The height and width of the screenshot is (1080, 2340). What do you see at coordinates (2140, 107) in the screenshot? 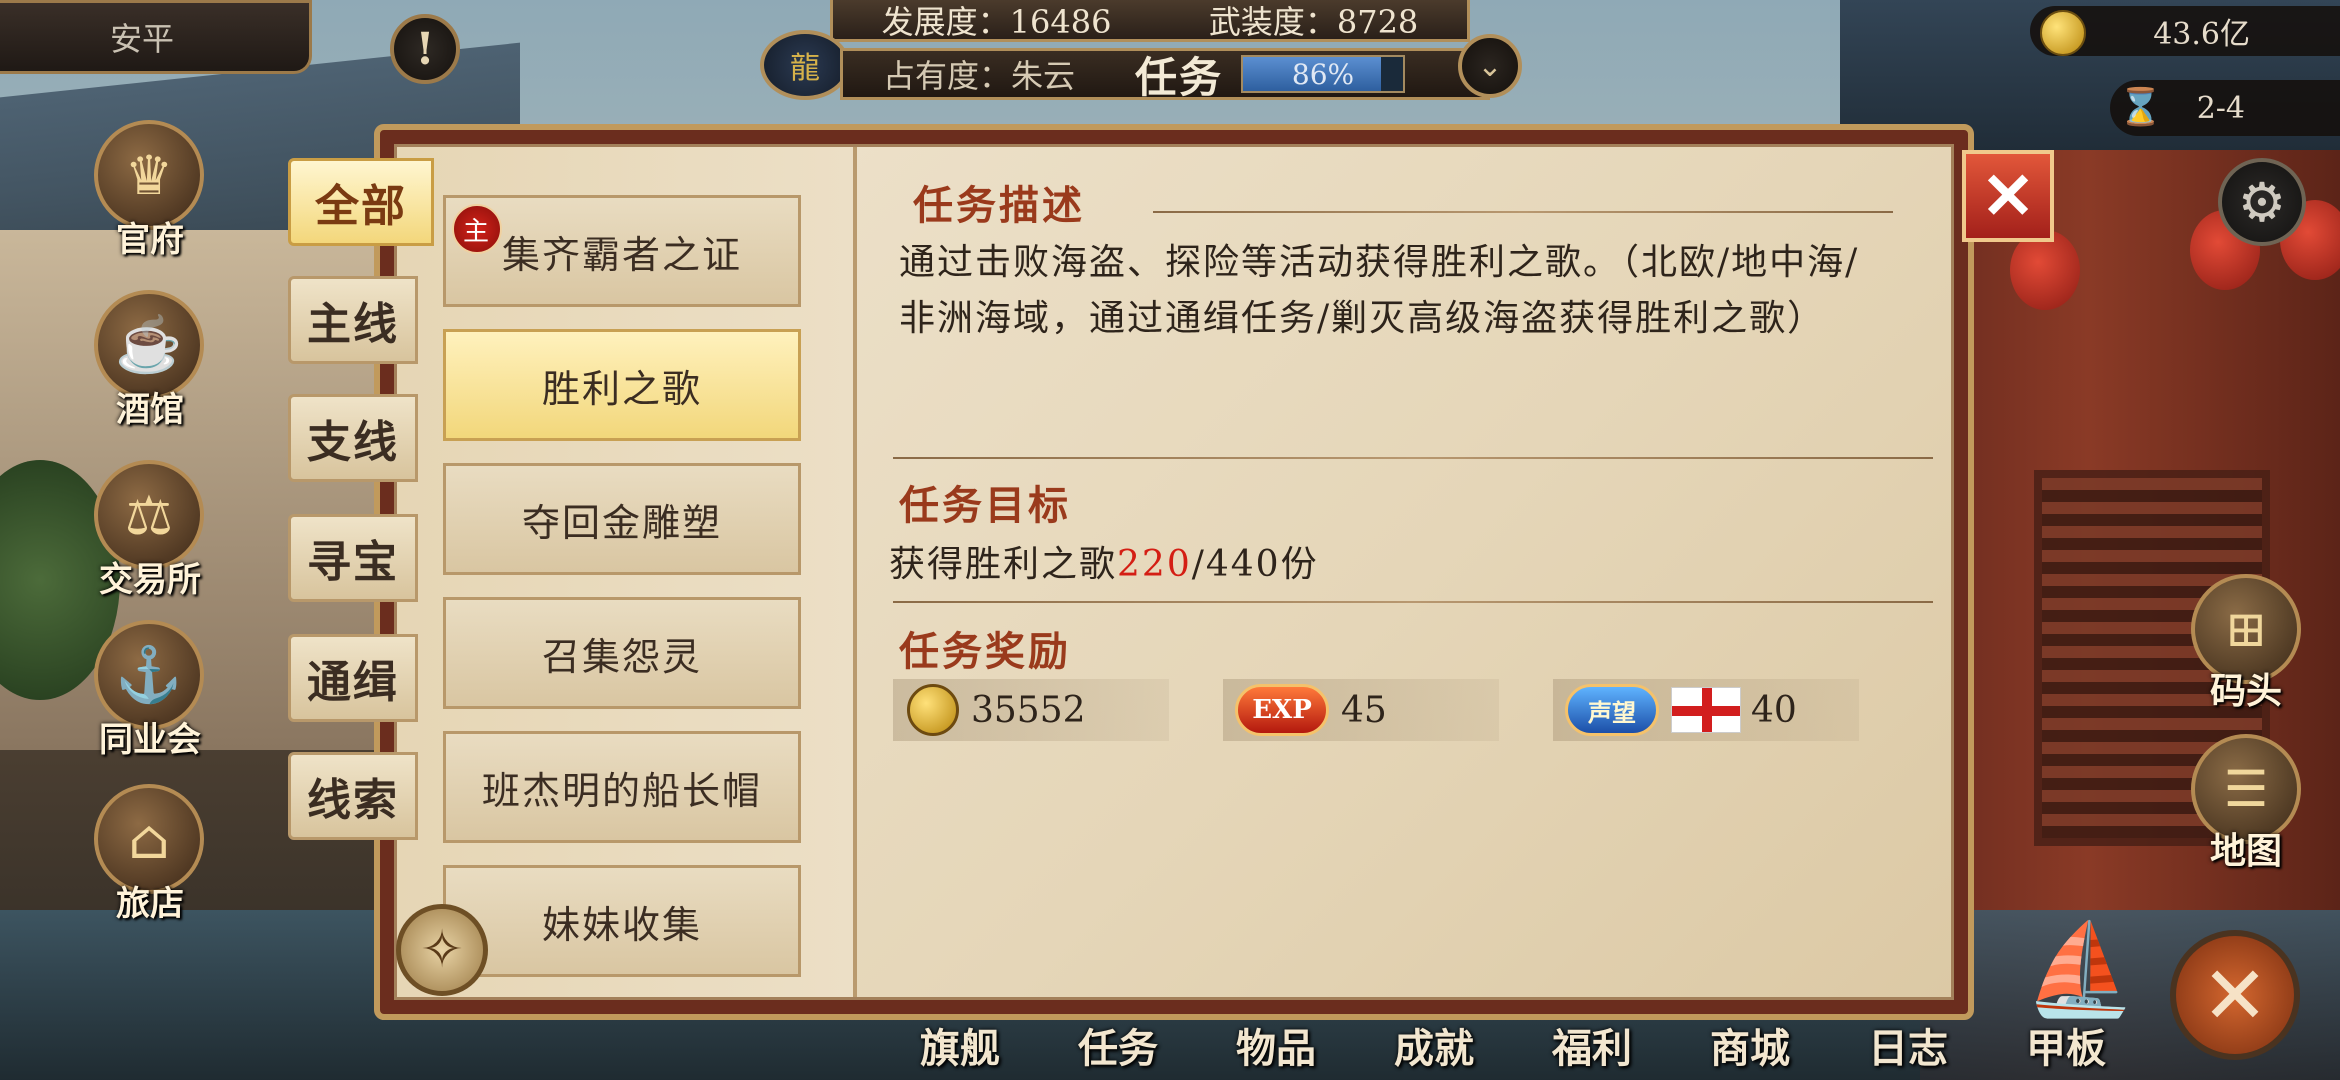
I see `hourglass-icon: ⌛` at bounding box center [2140, 107].